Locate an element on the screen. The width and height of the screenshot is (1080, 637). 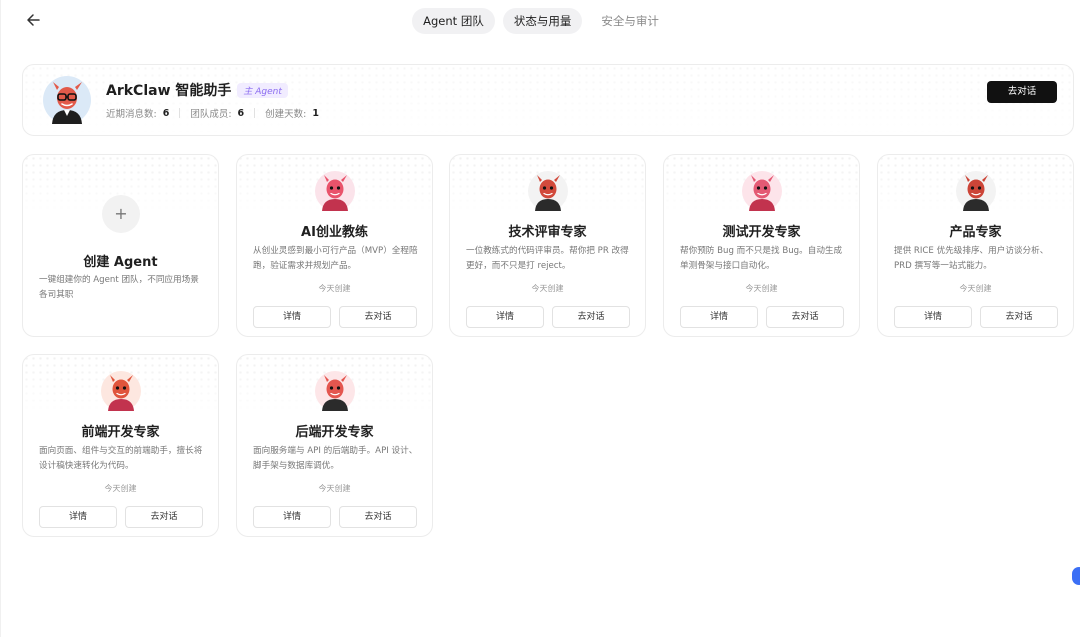
stat-messages-value: 6 is located at coordinates (166, 113).